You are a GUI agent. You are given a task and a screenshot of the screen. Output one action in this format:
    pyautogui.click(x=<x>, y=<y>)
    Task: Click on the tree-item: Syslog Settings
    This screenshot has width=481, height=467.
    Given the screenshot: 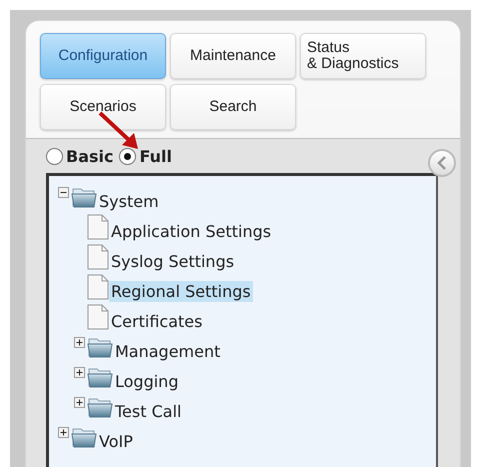 What is the action you would take?
    pyautogui.click(x=172, y=261)
    